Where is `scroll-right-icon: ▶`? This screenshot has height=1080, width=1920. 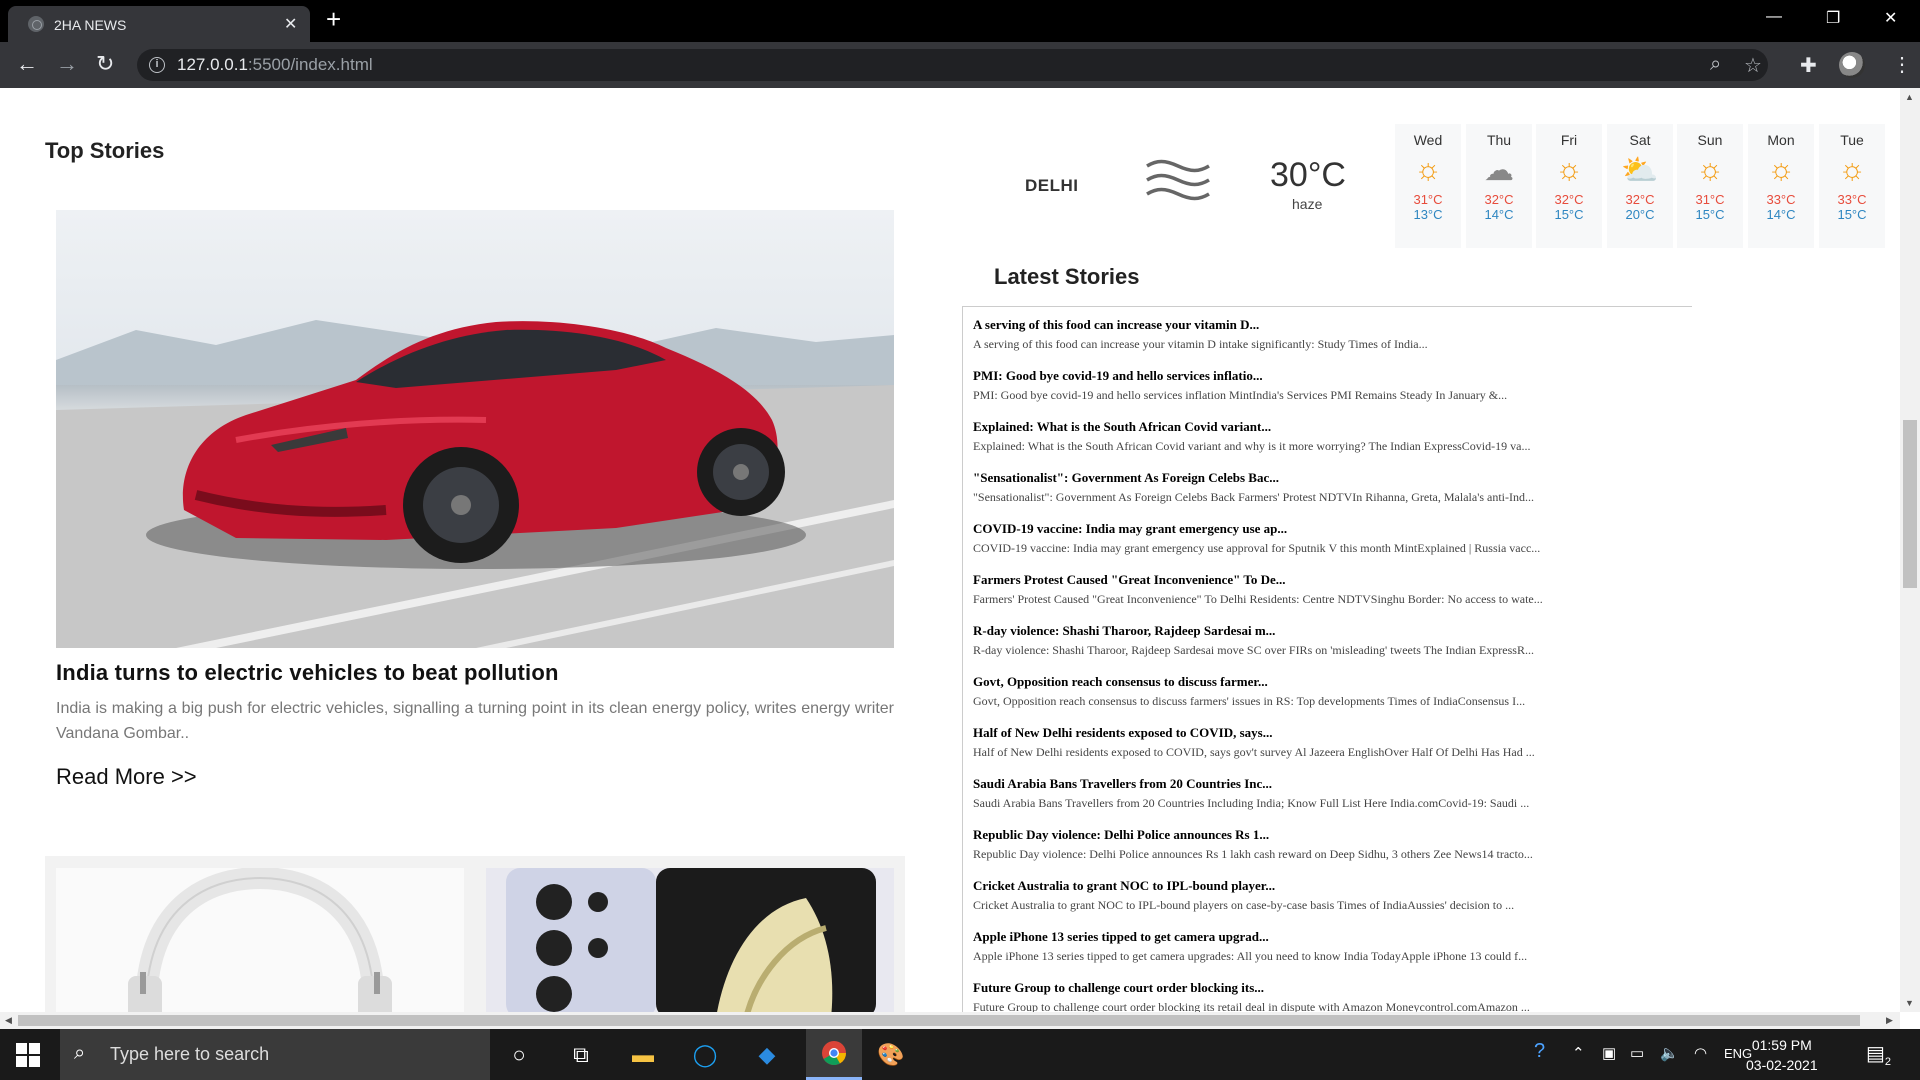
scroll-right-icon: ▶ is located at coordinates (1889, 1020).